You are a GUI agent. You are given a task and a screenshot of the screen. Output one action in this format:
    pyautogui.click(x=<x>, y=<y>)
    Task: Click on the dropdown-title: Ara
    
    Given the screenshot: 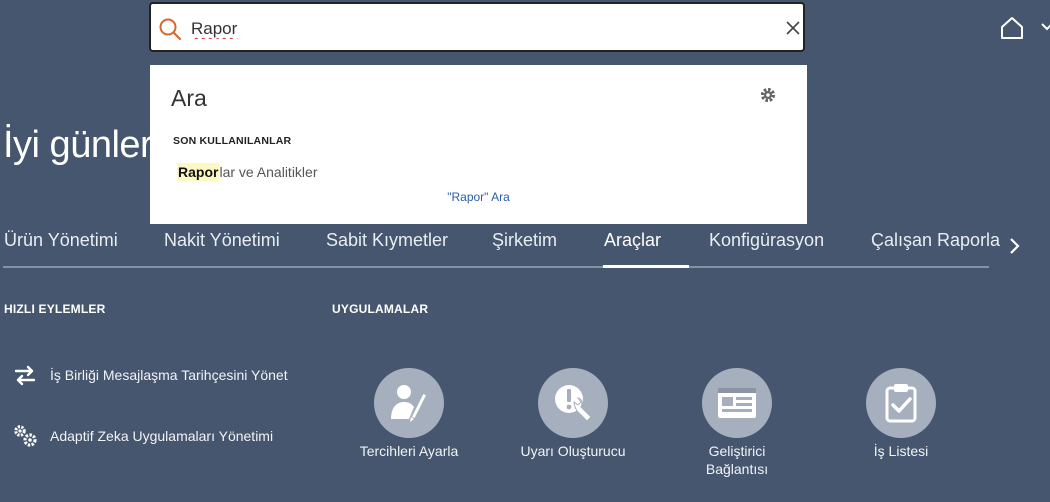 What is the action you would take?
    pyautogui.click(x=189, y=98)
    